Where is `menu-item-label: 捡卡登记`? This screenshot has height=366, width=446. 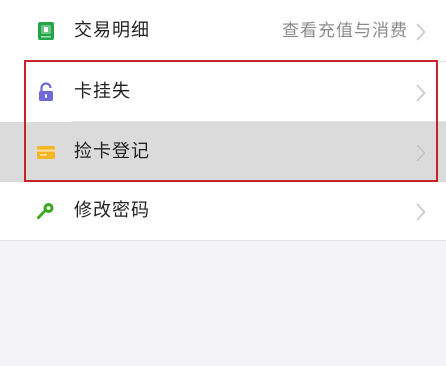 menu-item-label: 捡卡登记 is located at coordinates (112, 151).